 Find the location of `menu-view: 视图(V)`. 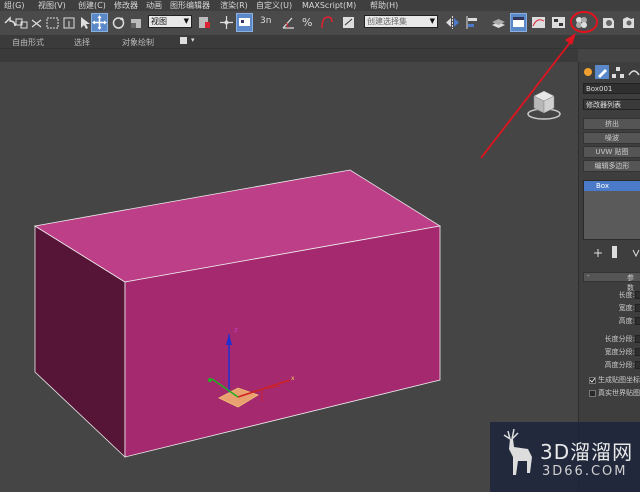

menu-view: 视图(V) is located at coordinates (52, 5).